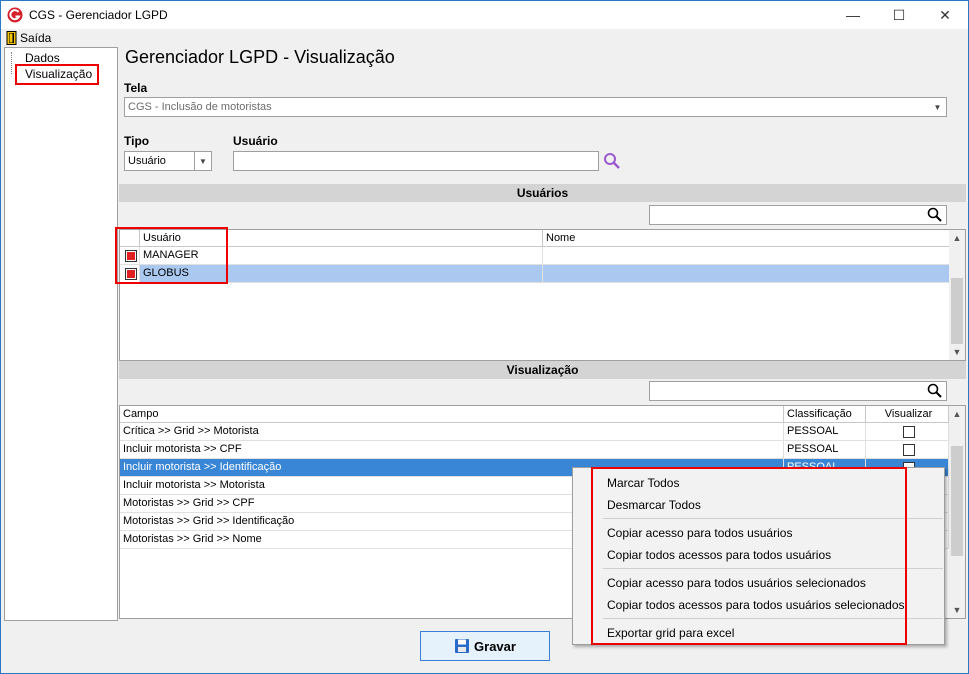 This screenshot has width=969, height=674. What do you see at coordinates (462, 646) in the screenshot?
I see `floppy-disk-icon` at bounding box center [462, 646].